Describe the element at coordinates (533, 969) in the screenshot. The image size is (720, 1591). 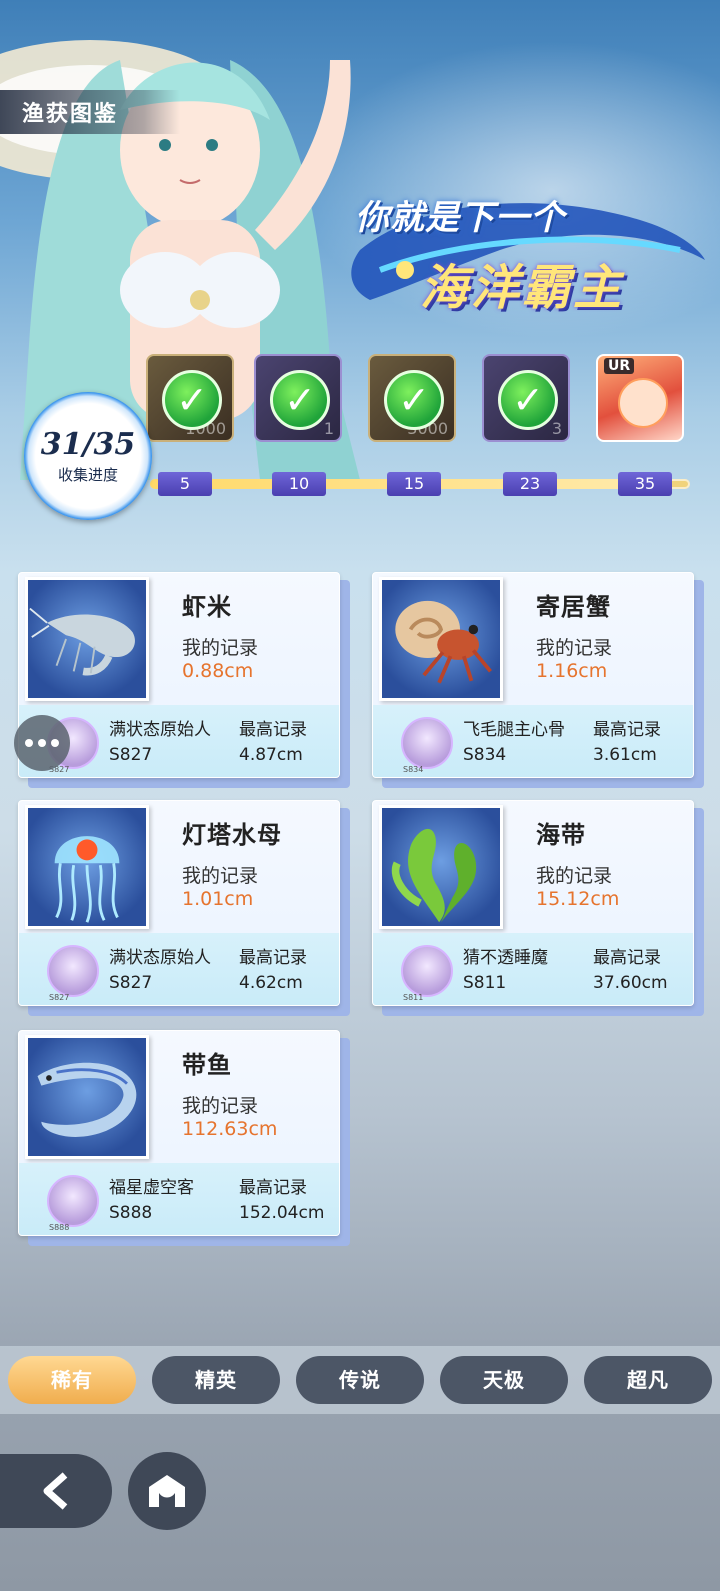
I see `record-holder-row: S811 猜不透睡魔 S811 最高记录 37.60cm` at that location.